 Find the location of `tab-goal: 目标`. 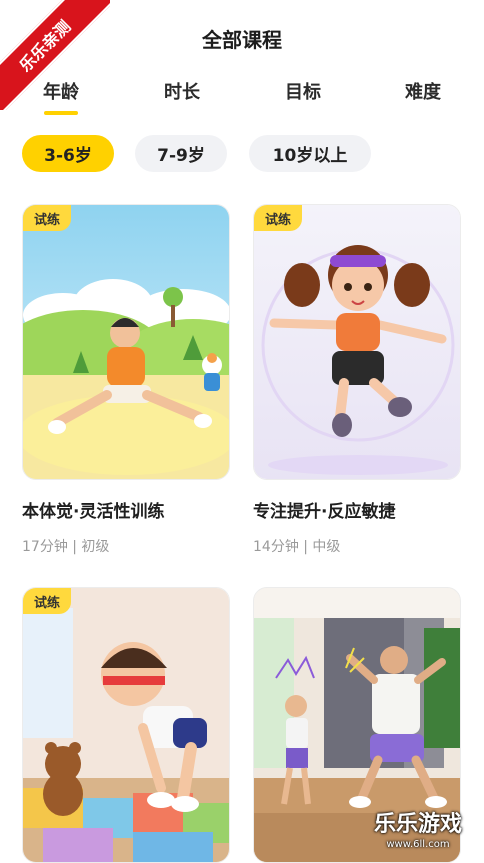

tab-goal: 目标 is located at coordinates (303, 91).